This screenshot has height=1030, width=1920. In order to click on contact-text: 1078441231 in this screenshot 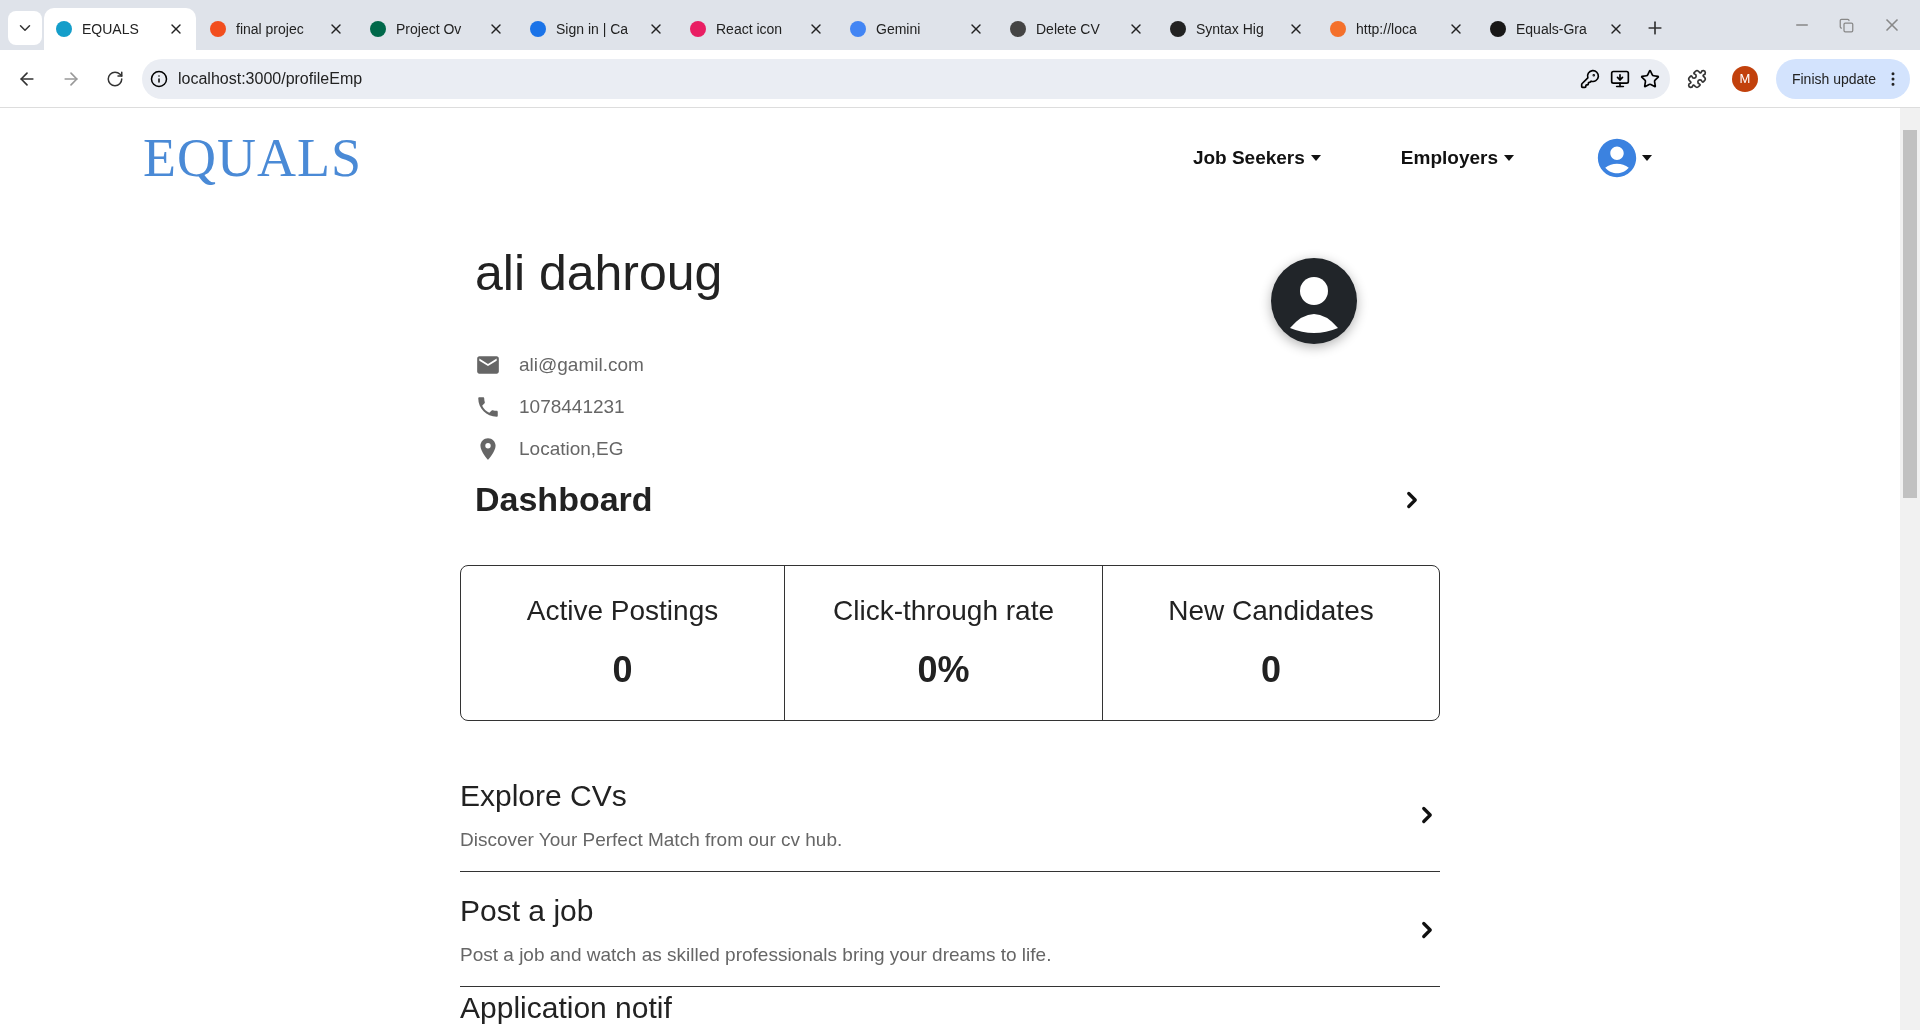, I will do `click(572, 407)`.